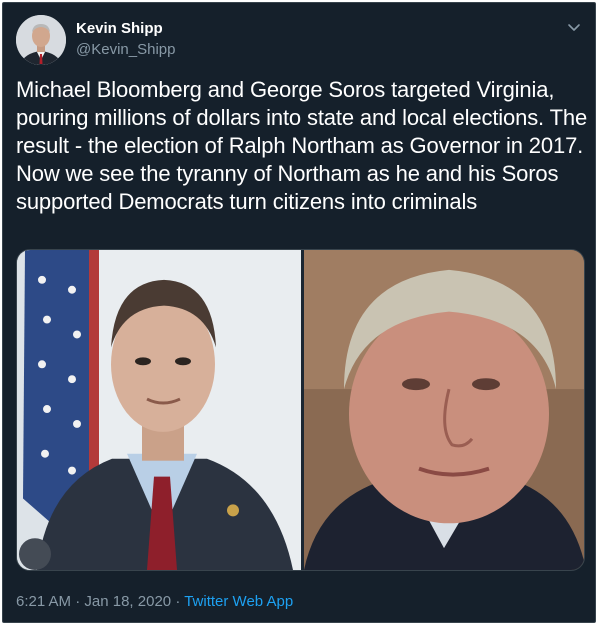  I want to click on tweet-meta: 6:21 AM · Jan 18, 2020 · Twitter Web App, so click(154, 602).